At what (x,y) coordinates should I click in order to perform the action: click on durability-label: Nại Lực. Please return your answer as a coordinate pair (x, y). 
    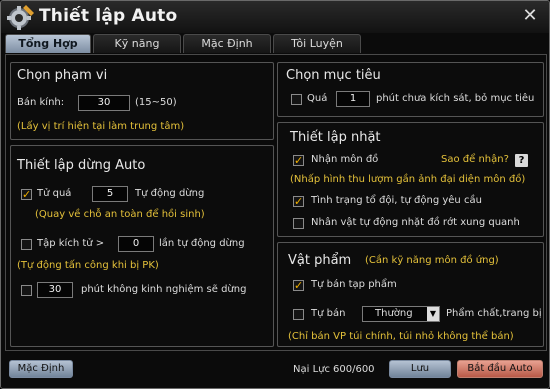
    Looking at the image, I should click on (311, 369).